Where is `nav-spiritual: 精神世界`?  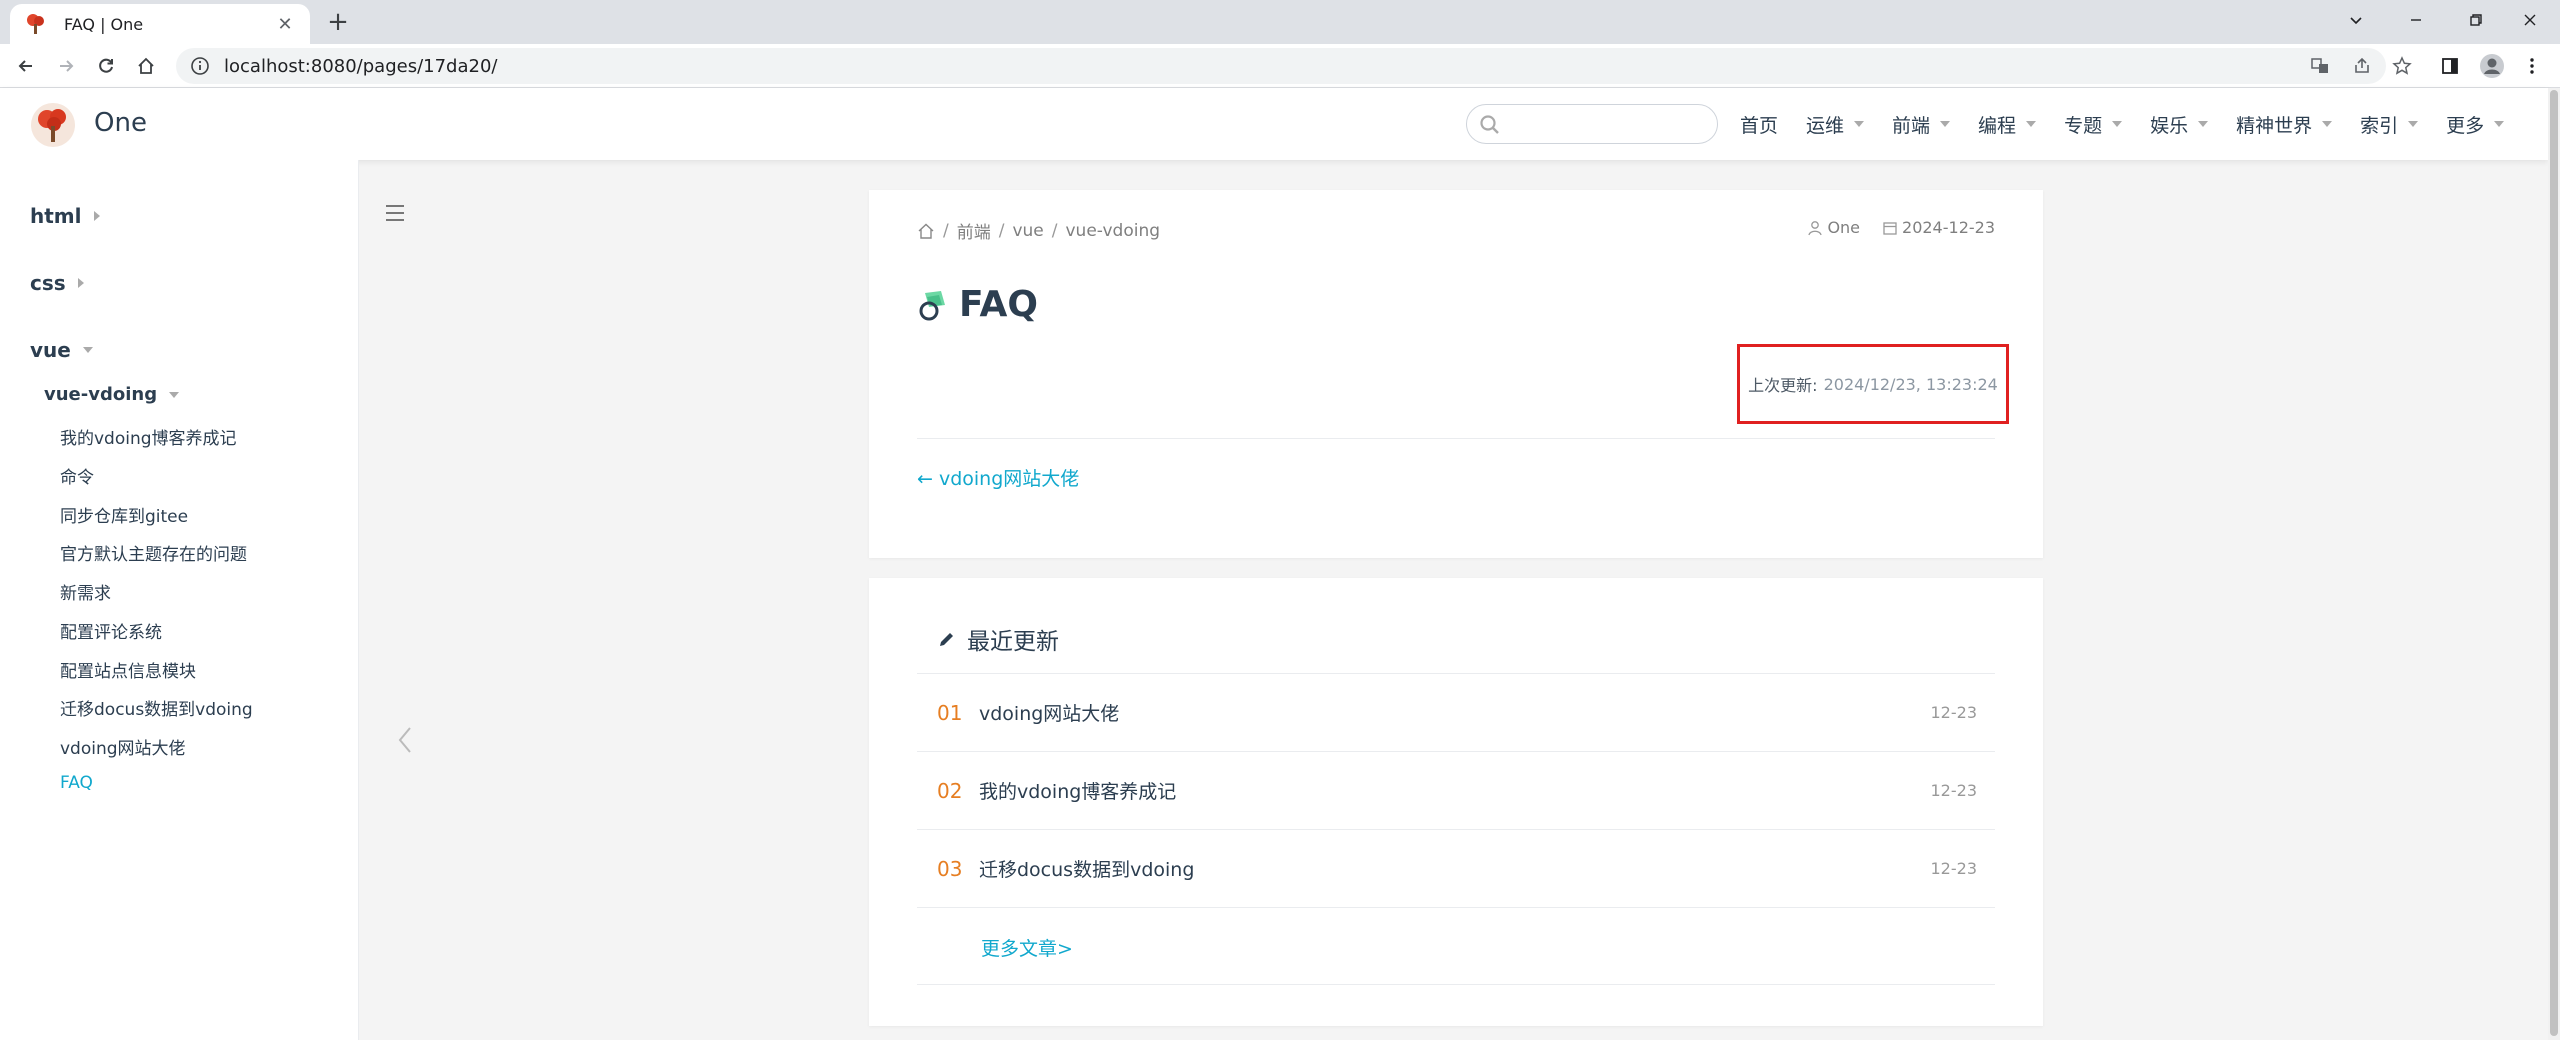
nav-spiritual: 精神世界 is located at coordinates (2284, 124).